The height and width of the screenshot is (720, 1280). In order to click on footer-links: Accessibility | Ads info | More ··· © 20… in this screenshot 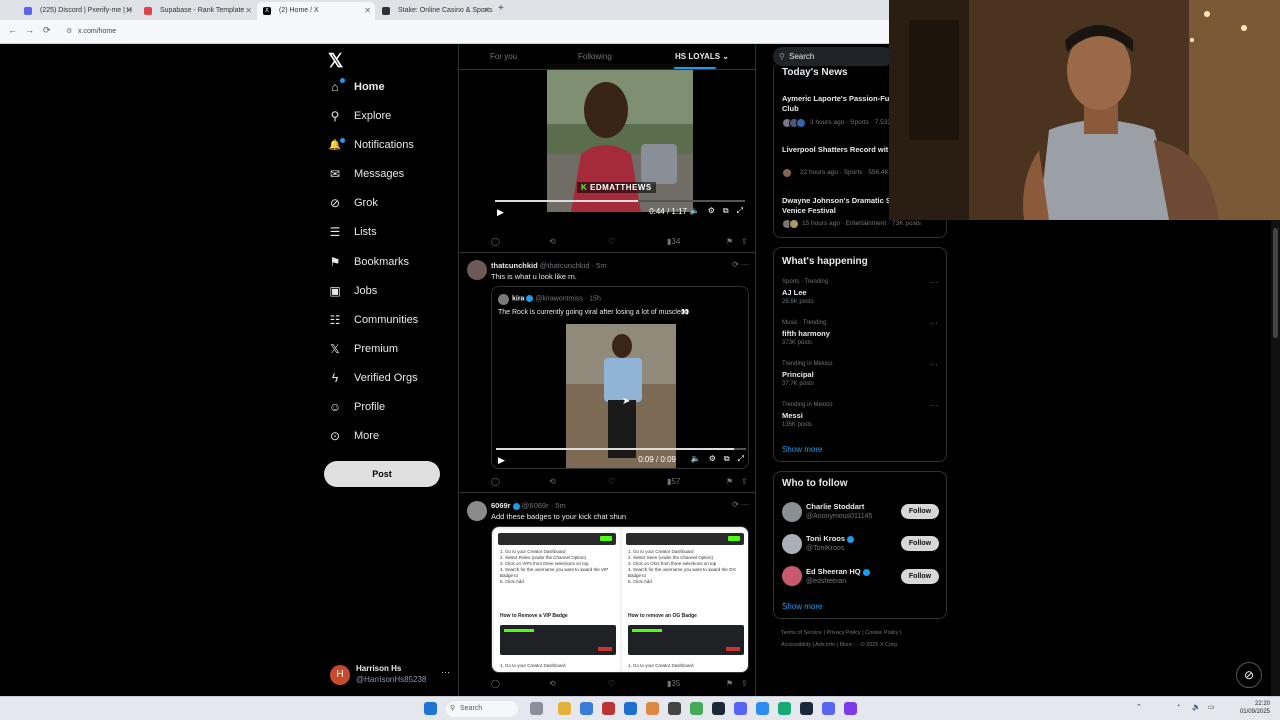, I will do `click(840, 645)`.